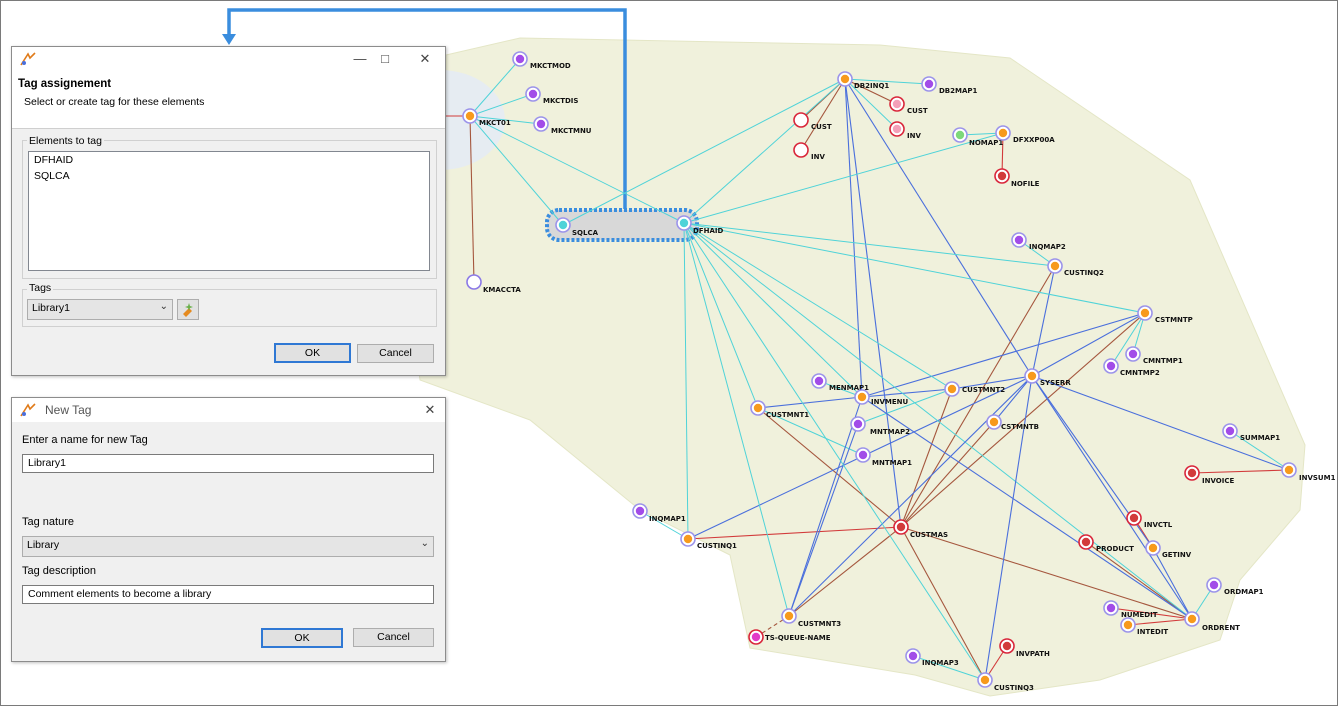 Image resolution: width=1338 pixels, height=706 pixels. I want to click on node-label: CUSTMAS, so click(929, 535).